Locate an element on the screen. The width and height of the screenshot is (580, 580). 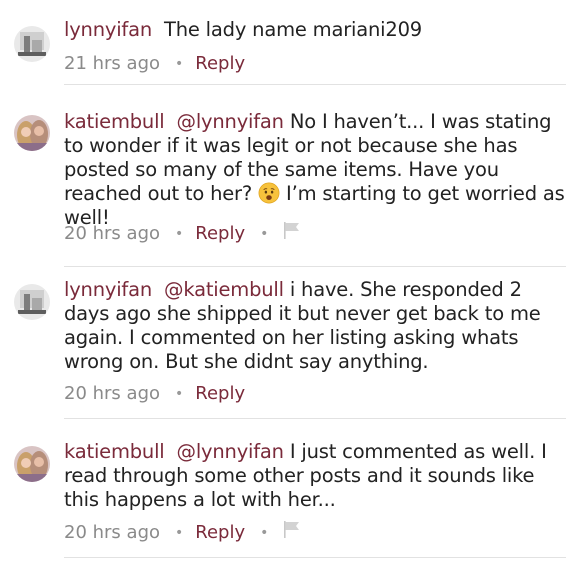
comment-text: lynnyifan The lady name mariani209 is located at coordinates (318, 30).